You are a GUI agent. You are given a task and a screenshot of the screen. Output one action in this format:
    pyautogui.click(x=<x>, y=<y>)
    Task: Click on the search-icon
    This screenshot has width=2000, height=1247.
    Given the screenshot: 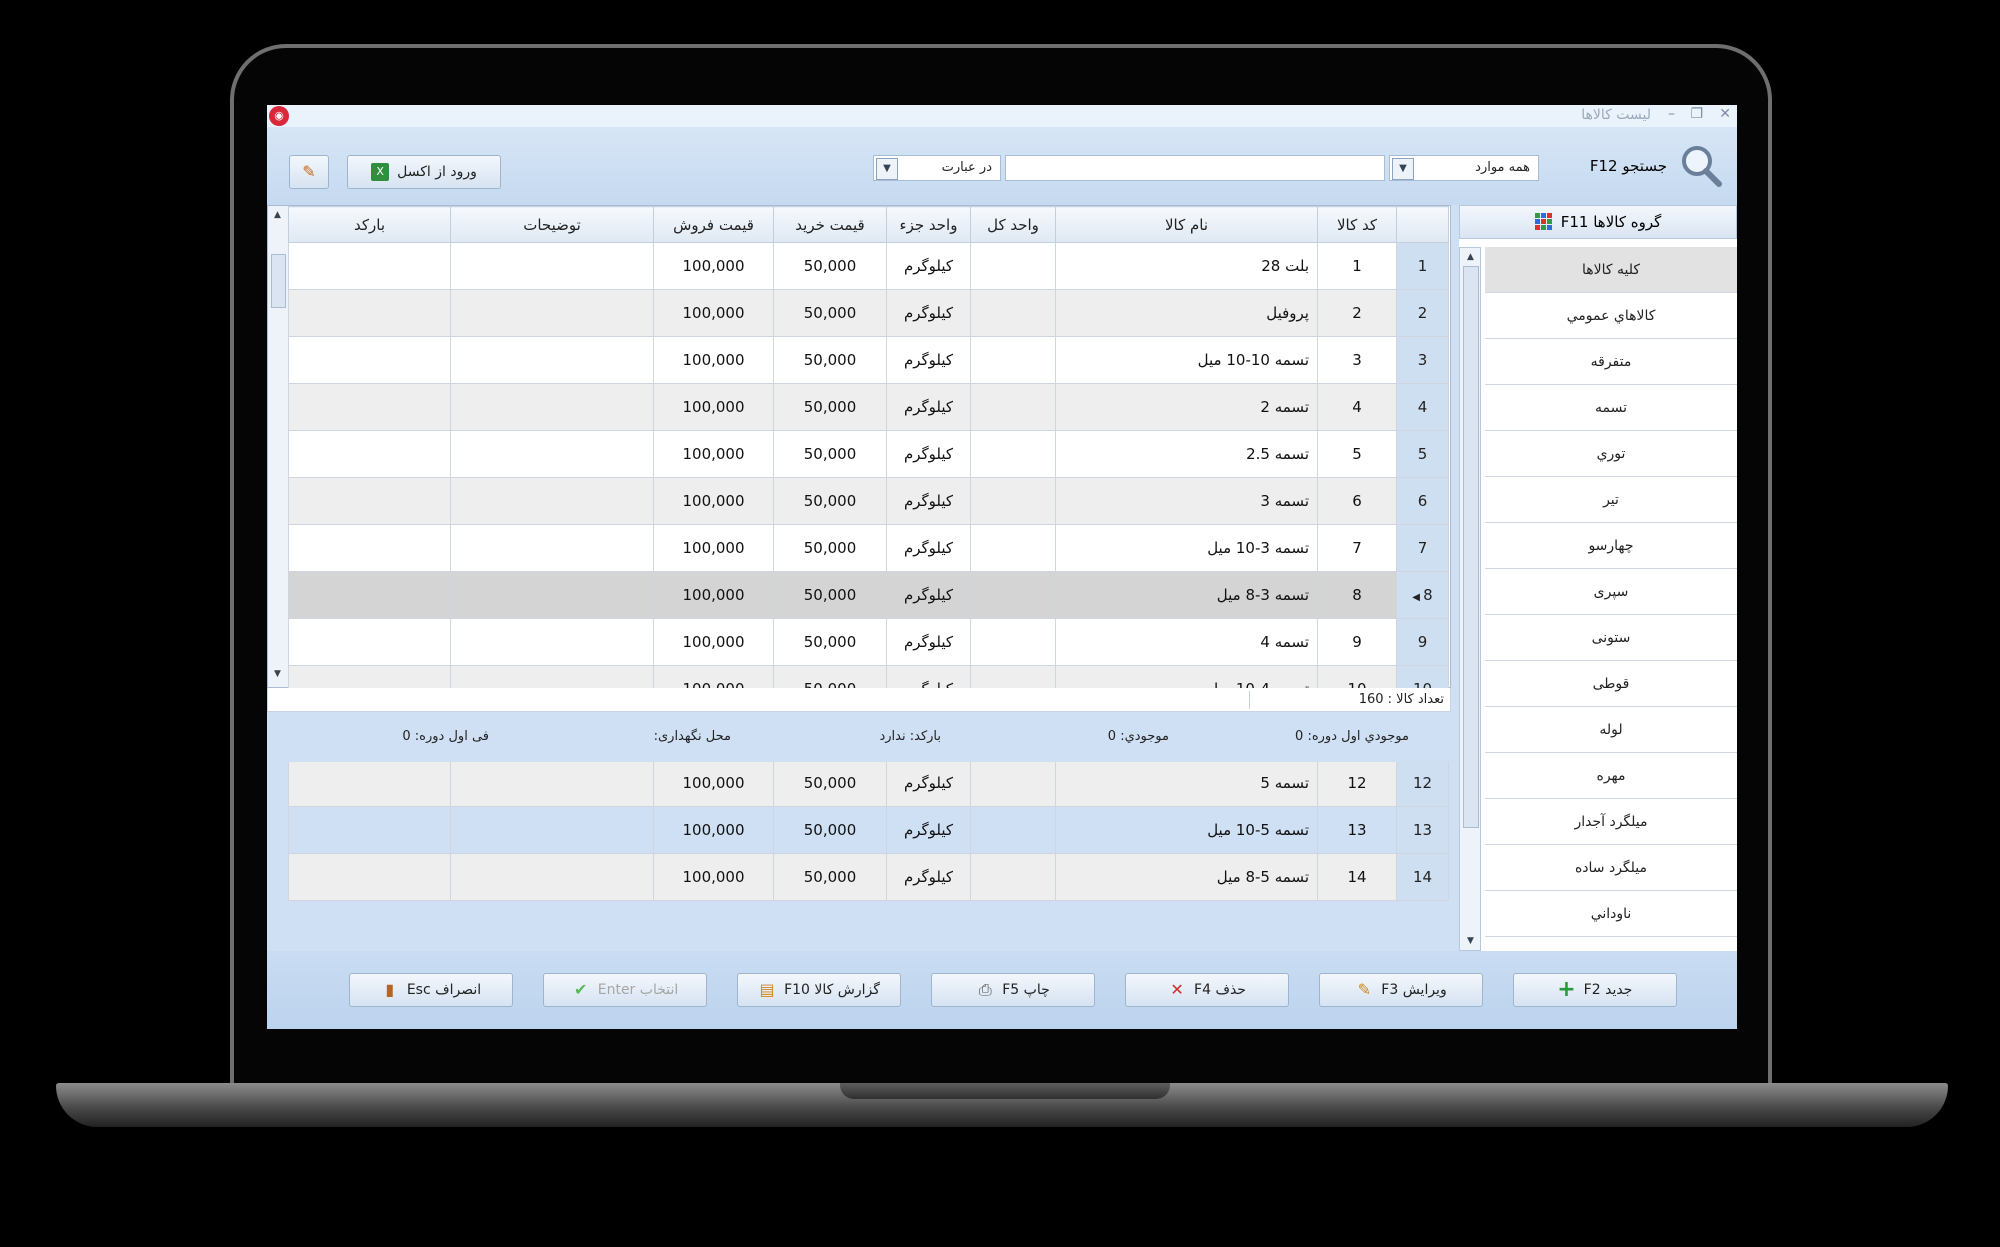 What is the action you would take?
    pyautogui.click(x=1701, y=165)
    